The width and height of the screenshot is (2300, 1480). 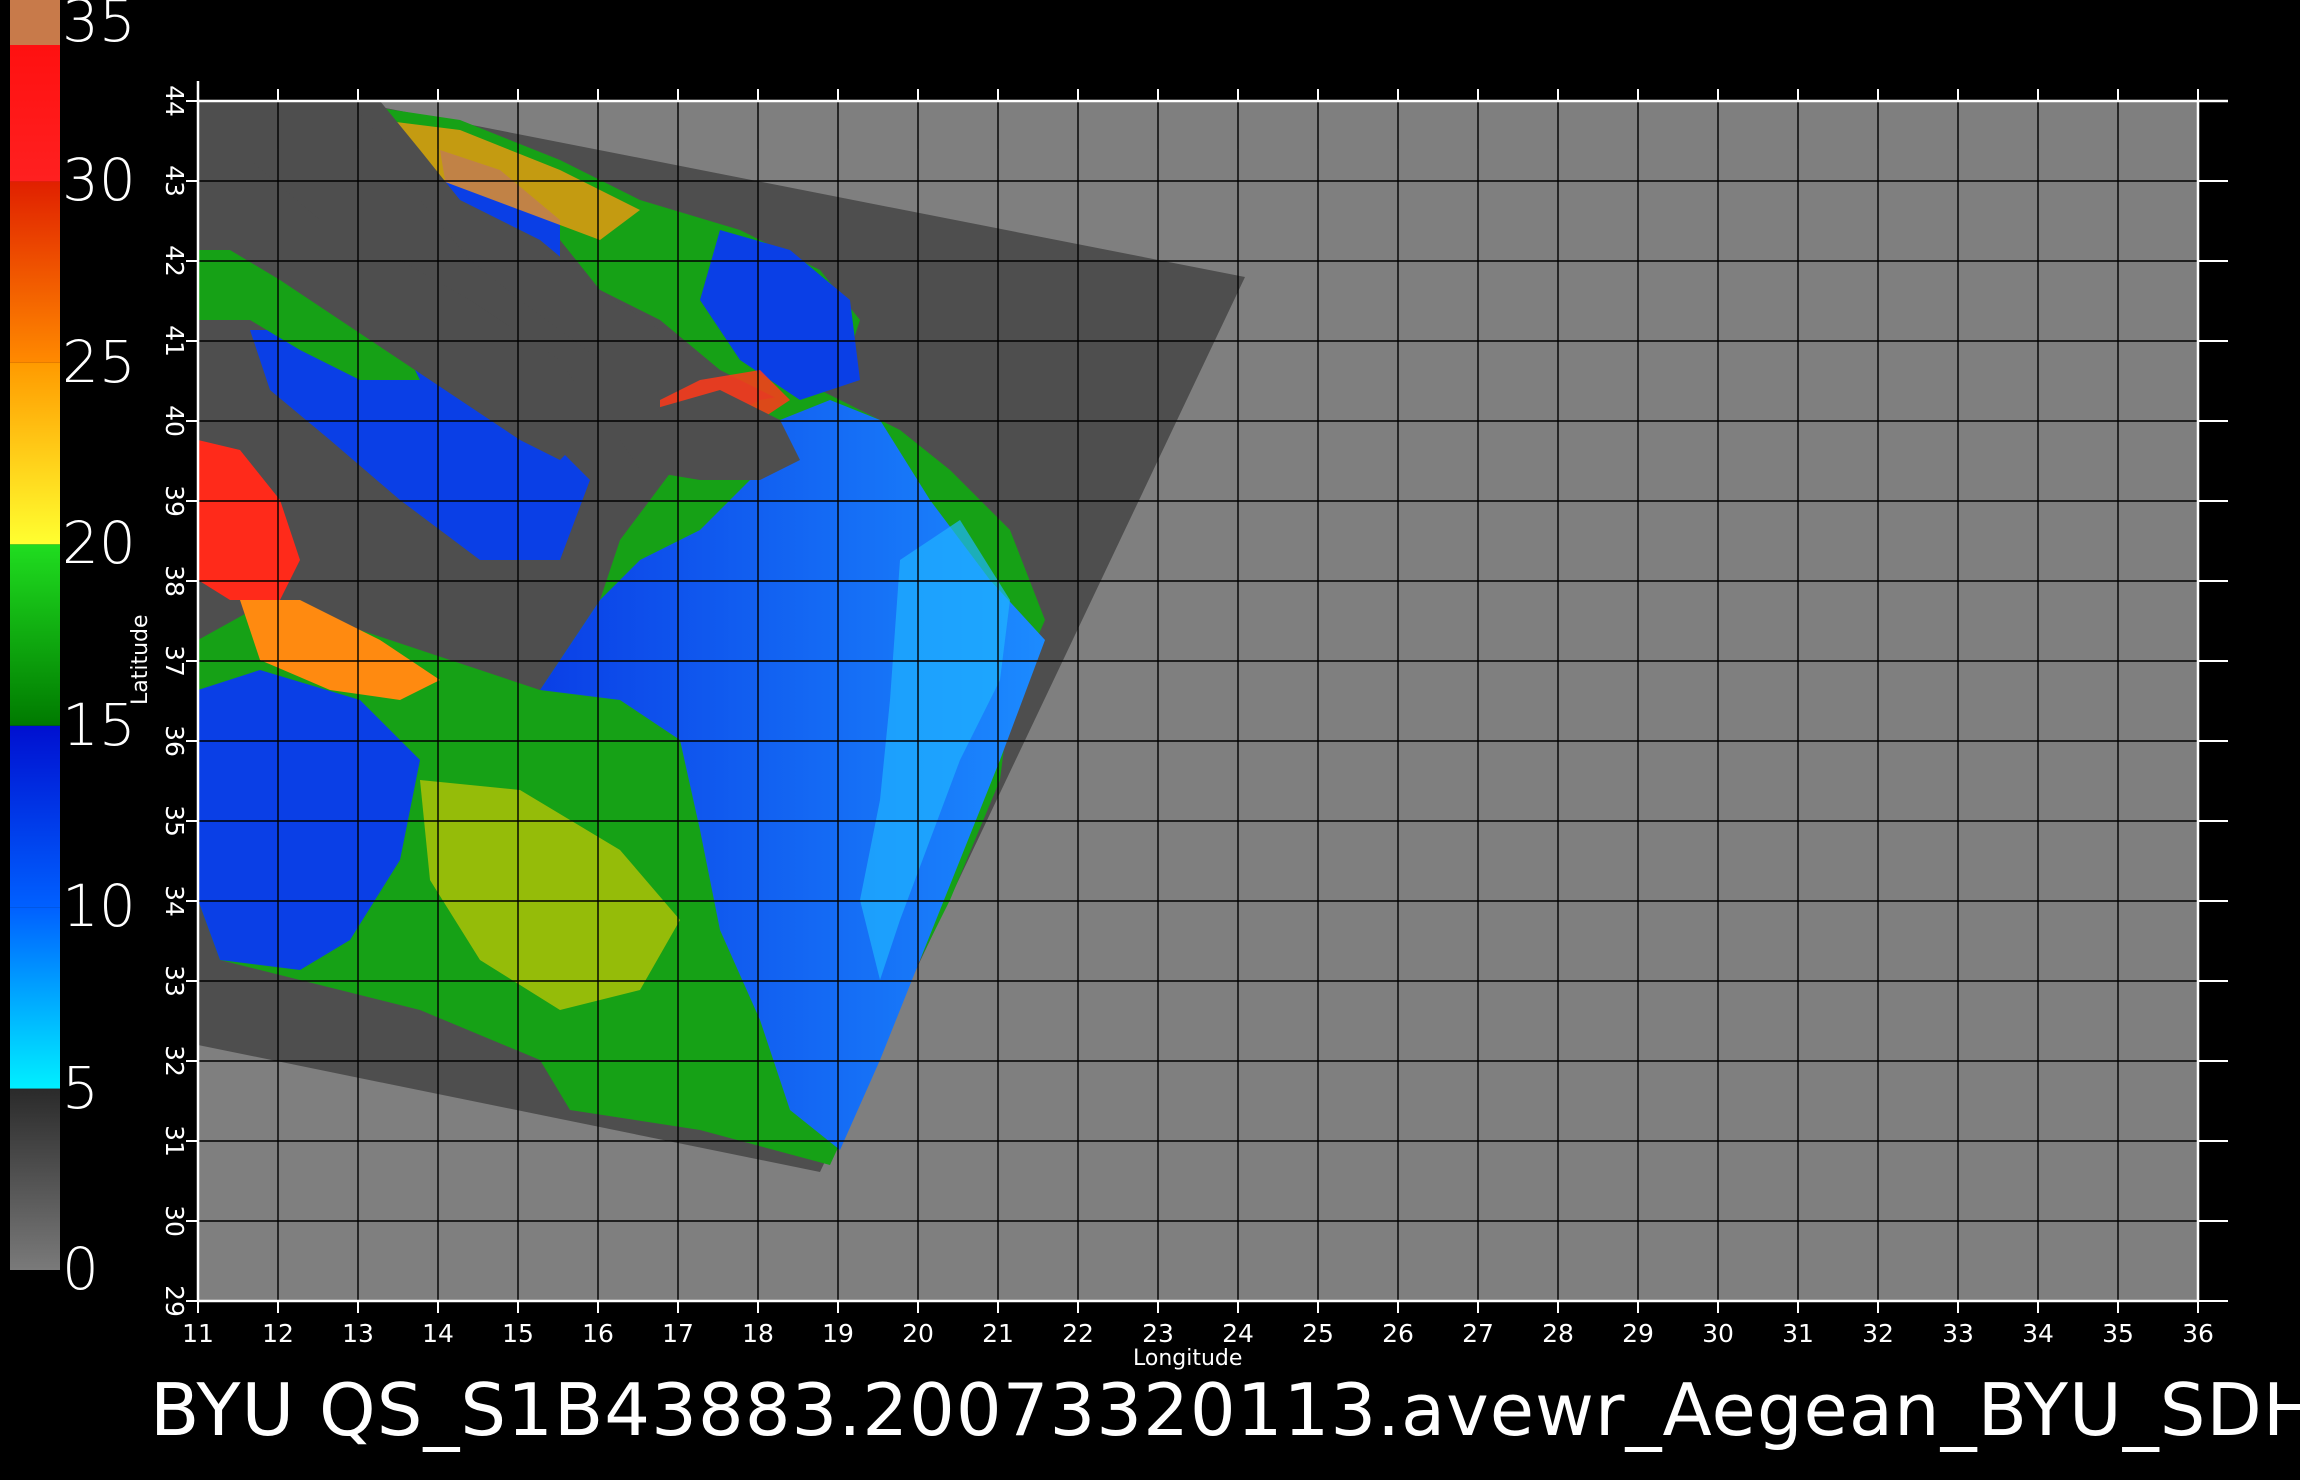 I want to click on x-tick-label: 36, so click(x=2198, y=1333).